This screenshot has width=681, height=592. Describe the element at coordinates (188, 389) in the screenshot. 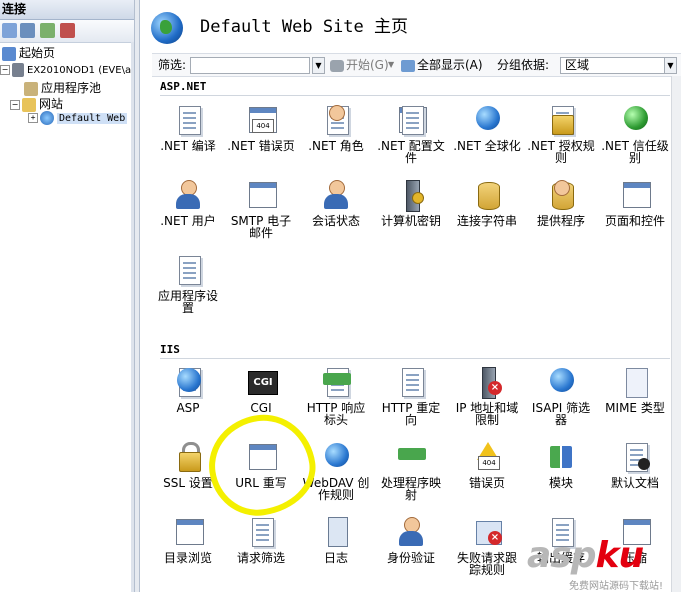

I see `feature-tile: ASP` at that location.